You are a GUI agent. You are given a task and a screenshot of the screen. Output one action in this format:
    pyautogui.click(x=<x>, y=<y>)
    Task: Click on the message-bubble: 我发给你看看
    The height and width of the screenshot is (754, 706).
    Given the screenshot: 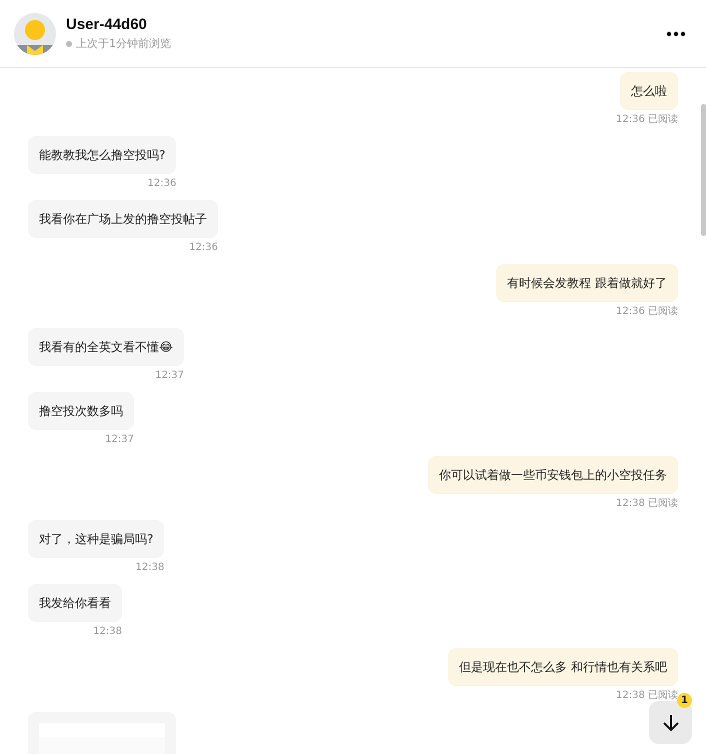 What is the action you would take?
    pyautogui.click(x=75, y=603)
    